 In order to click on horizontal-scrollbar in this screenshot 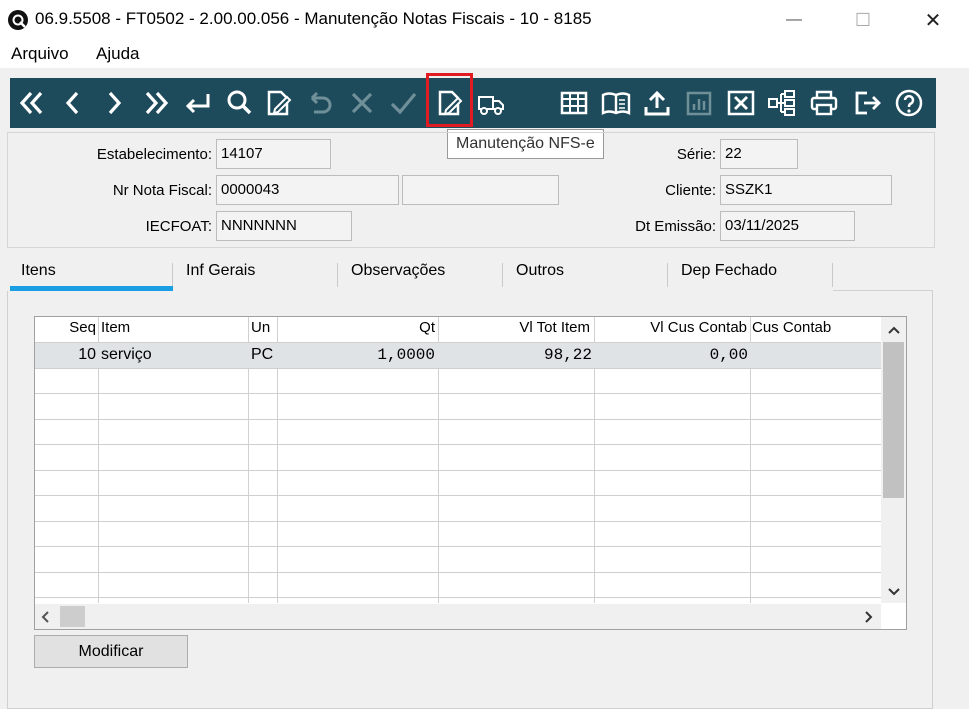, I will do `click(458, 616)`.